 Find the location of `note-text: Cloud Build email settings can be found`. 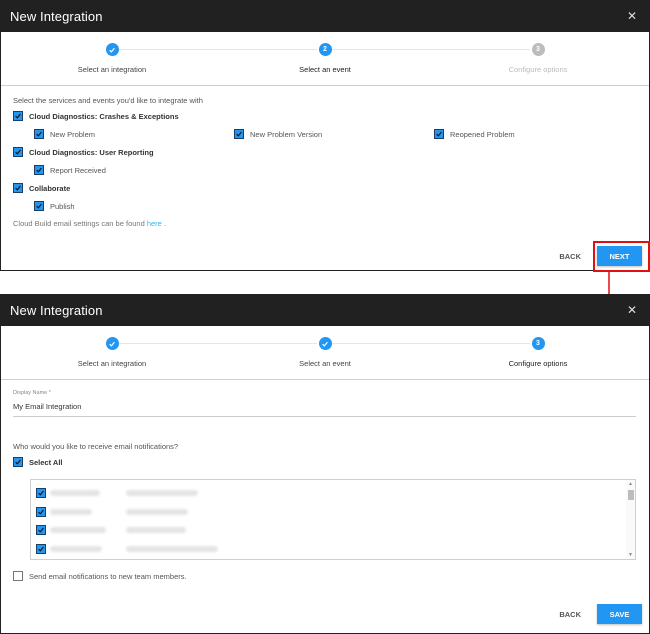

note-text: Cloud Build email settings can be found is located at coordinates (80, 223).